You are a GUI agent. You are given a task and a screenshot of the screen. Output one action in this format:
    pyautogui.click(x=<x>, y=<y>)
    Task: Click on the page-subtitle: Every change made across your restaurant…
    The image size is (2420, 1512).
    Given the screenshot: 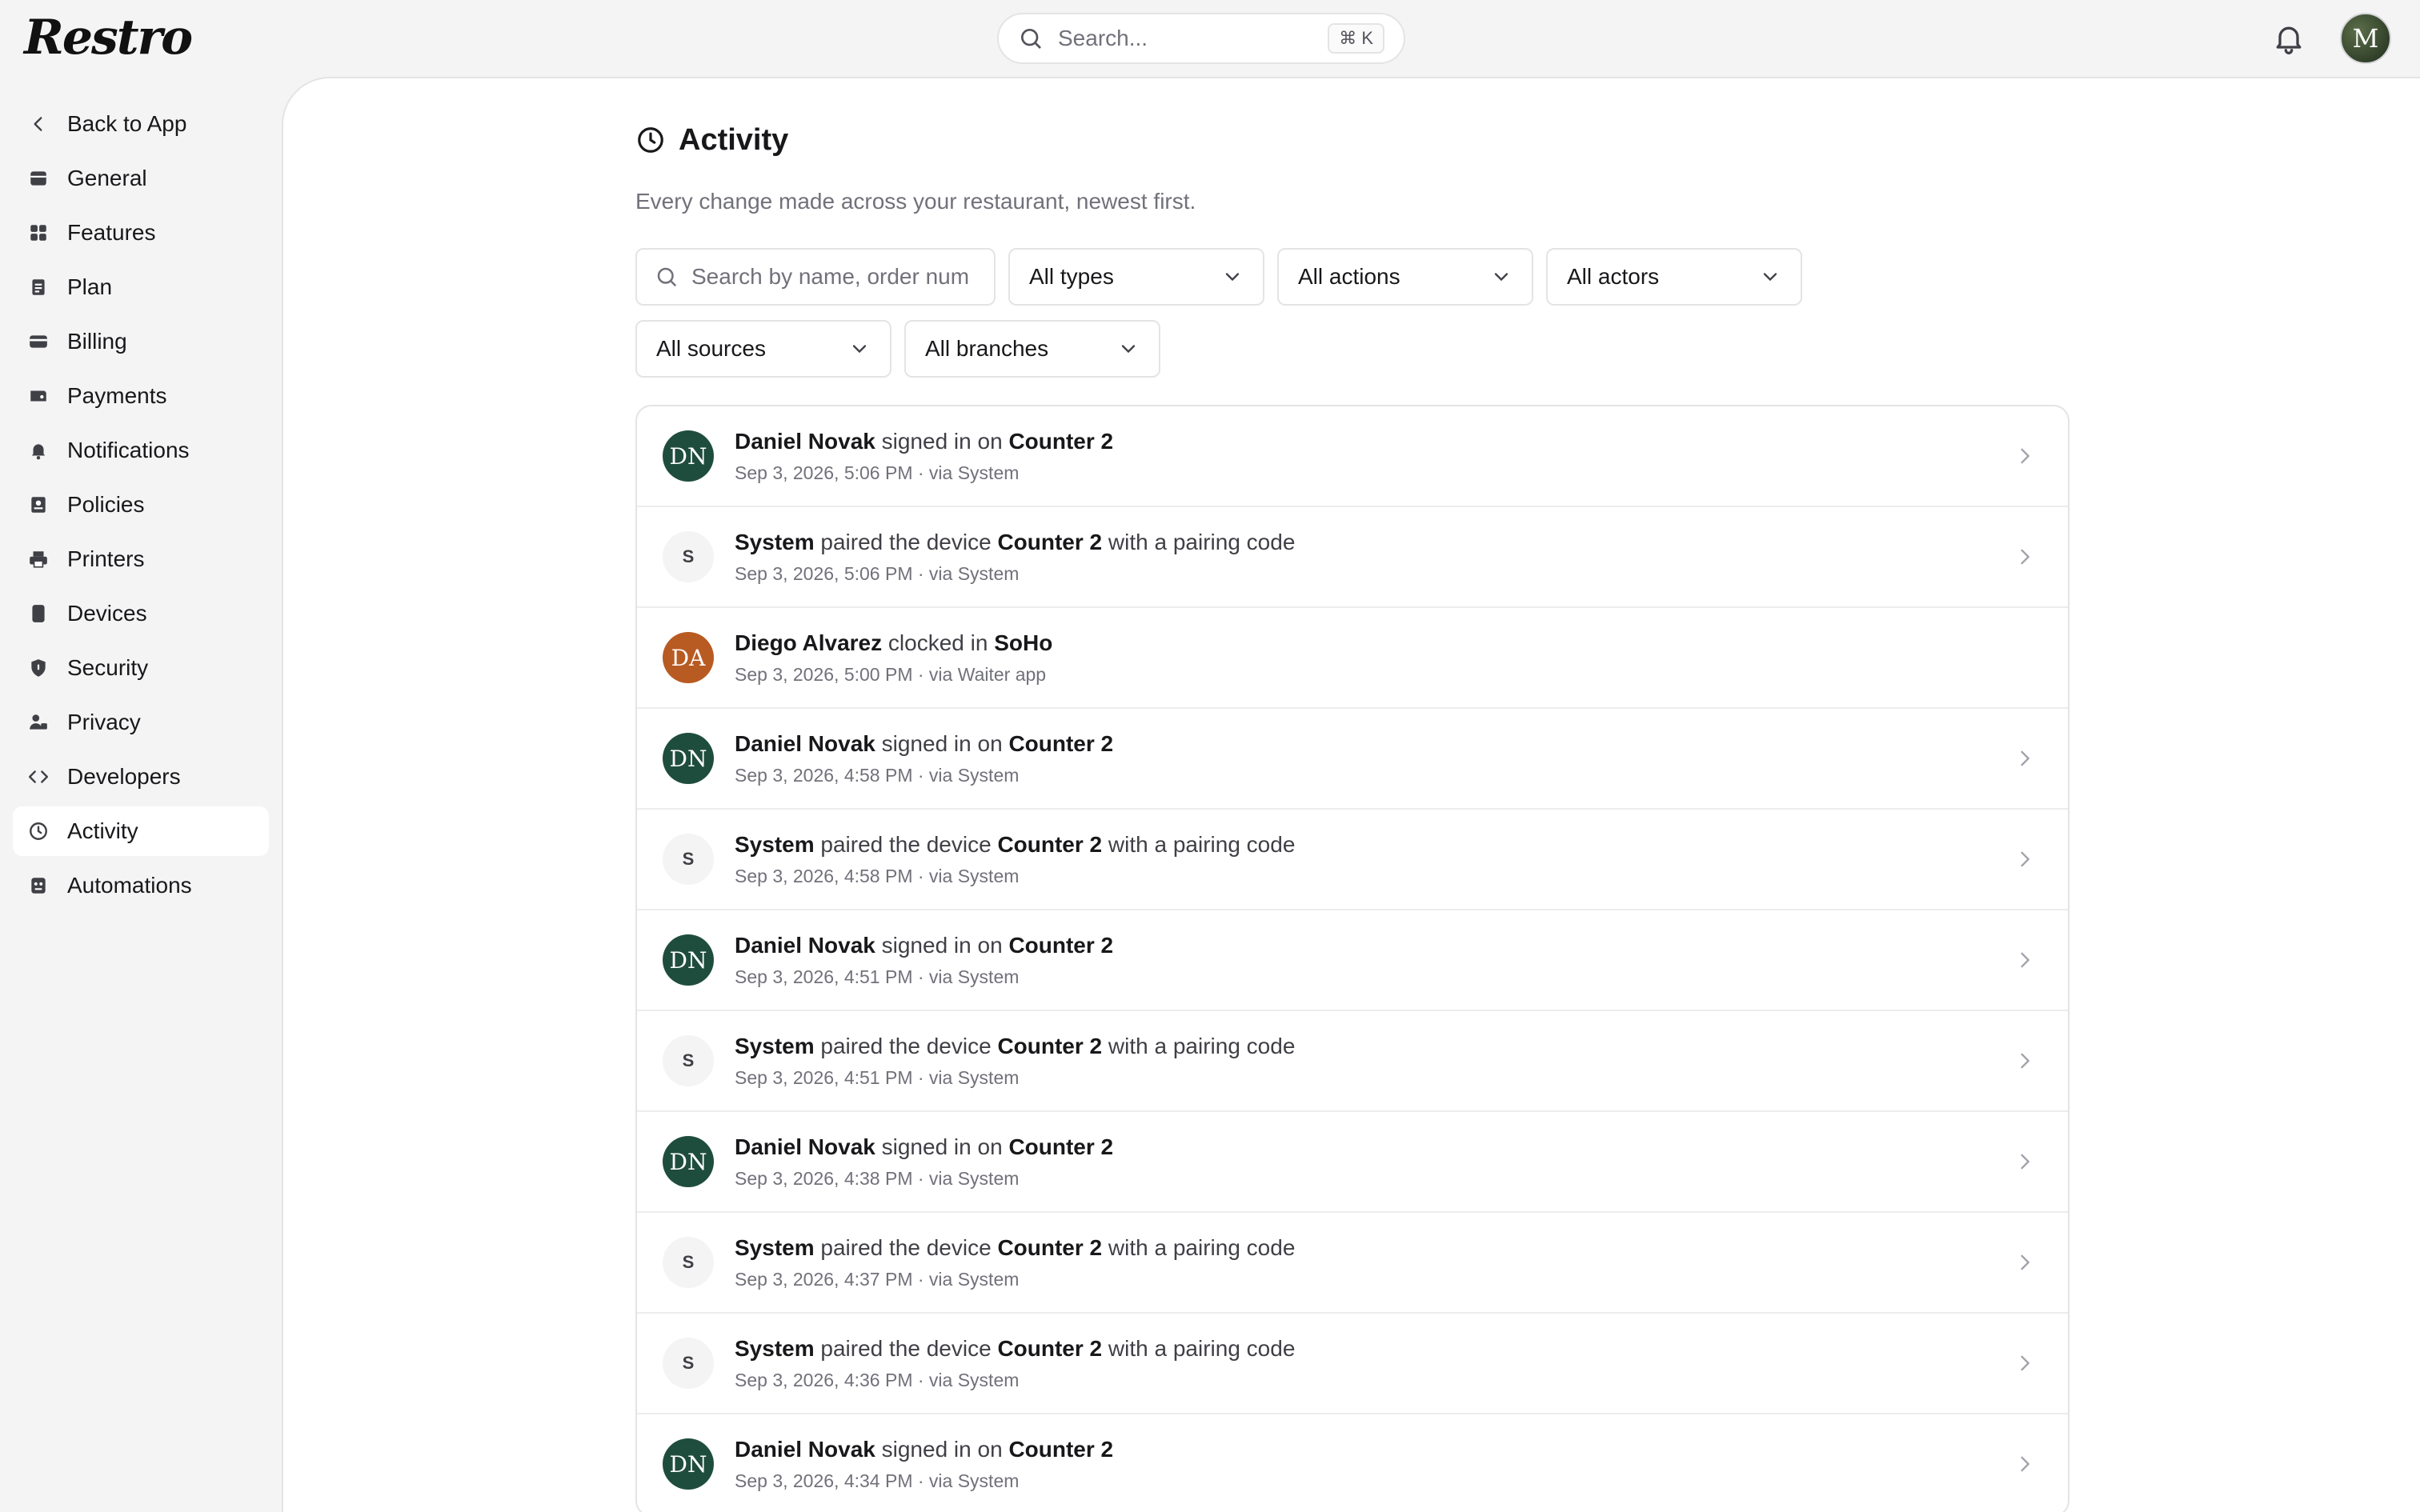 What is the action you would take?
    pyautogui.click(x=915, y=201)
    